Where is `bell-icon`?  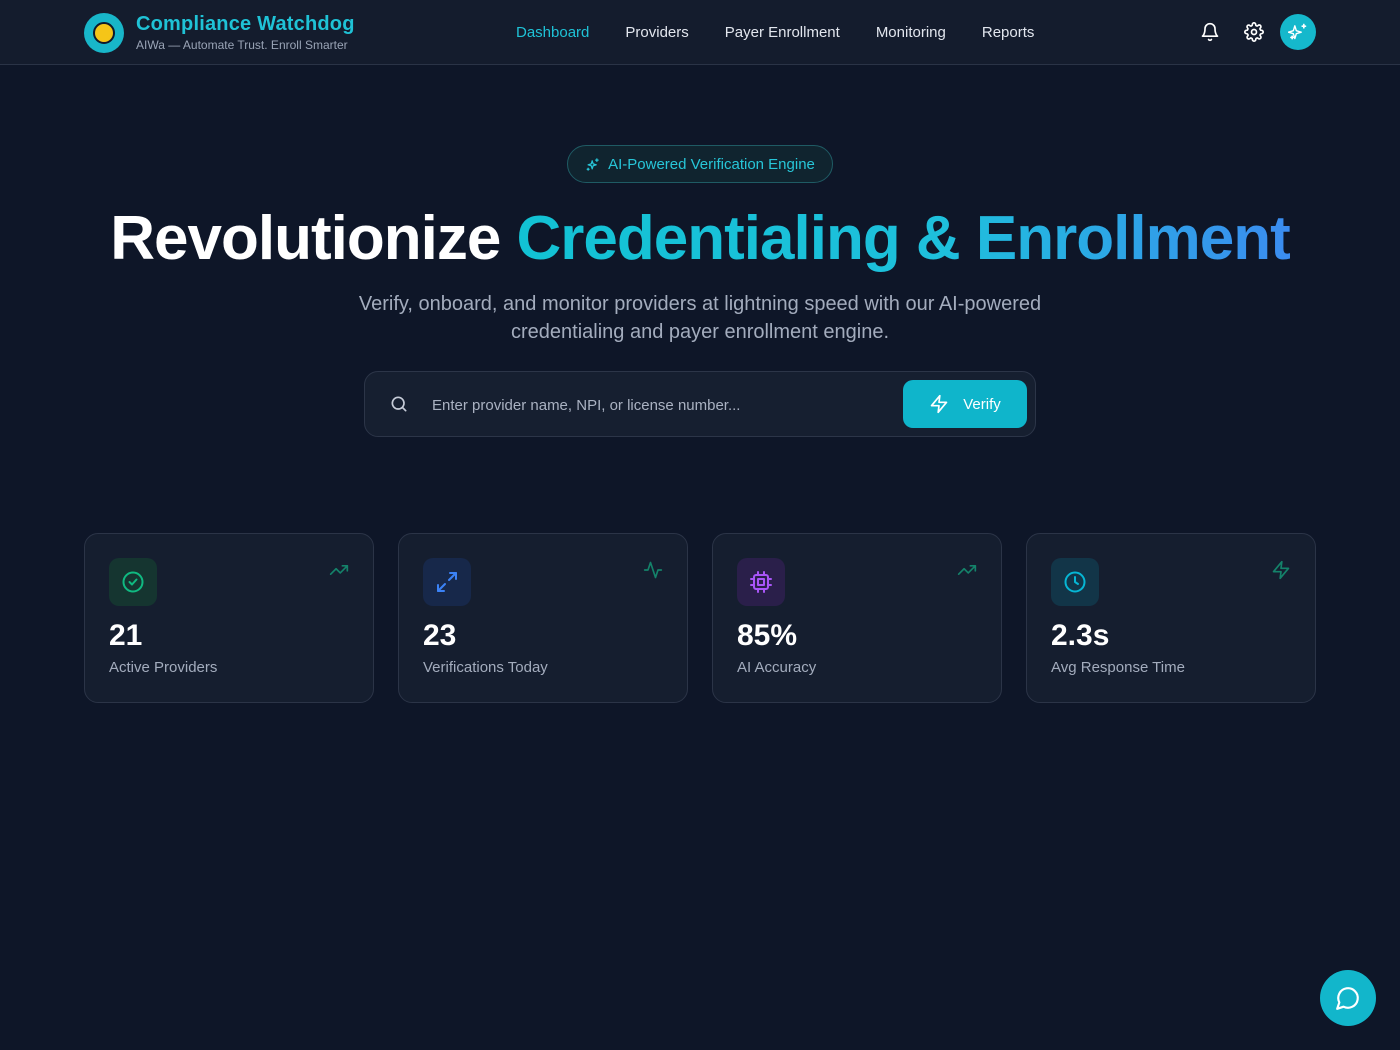 bell-icon is located at coordinates (1210, 32).